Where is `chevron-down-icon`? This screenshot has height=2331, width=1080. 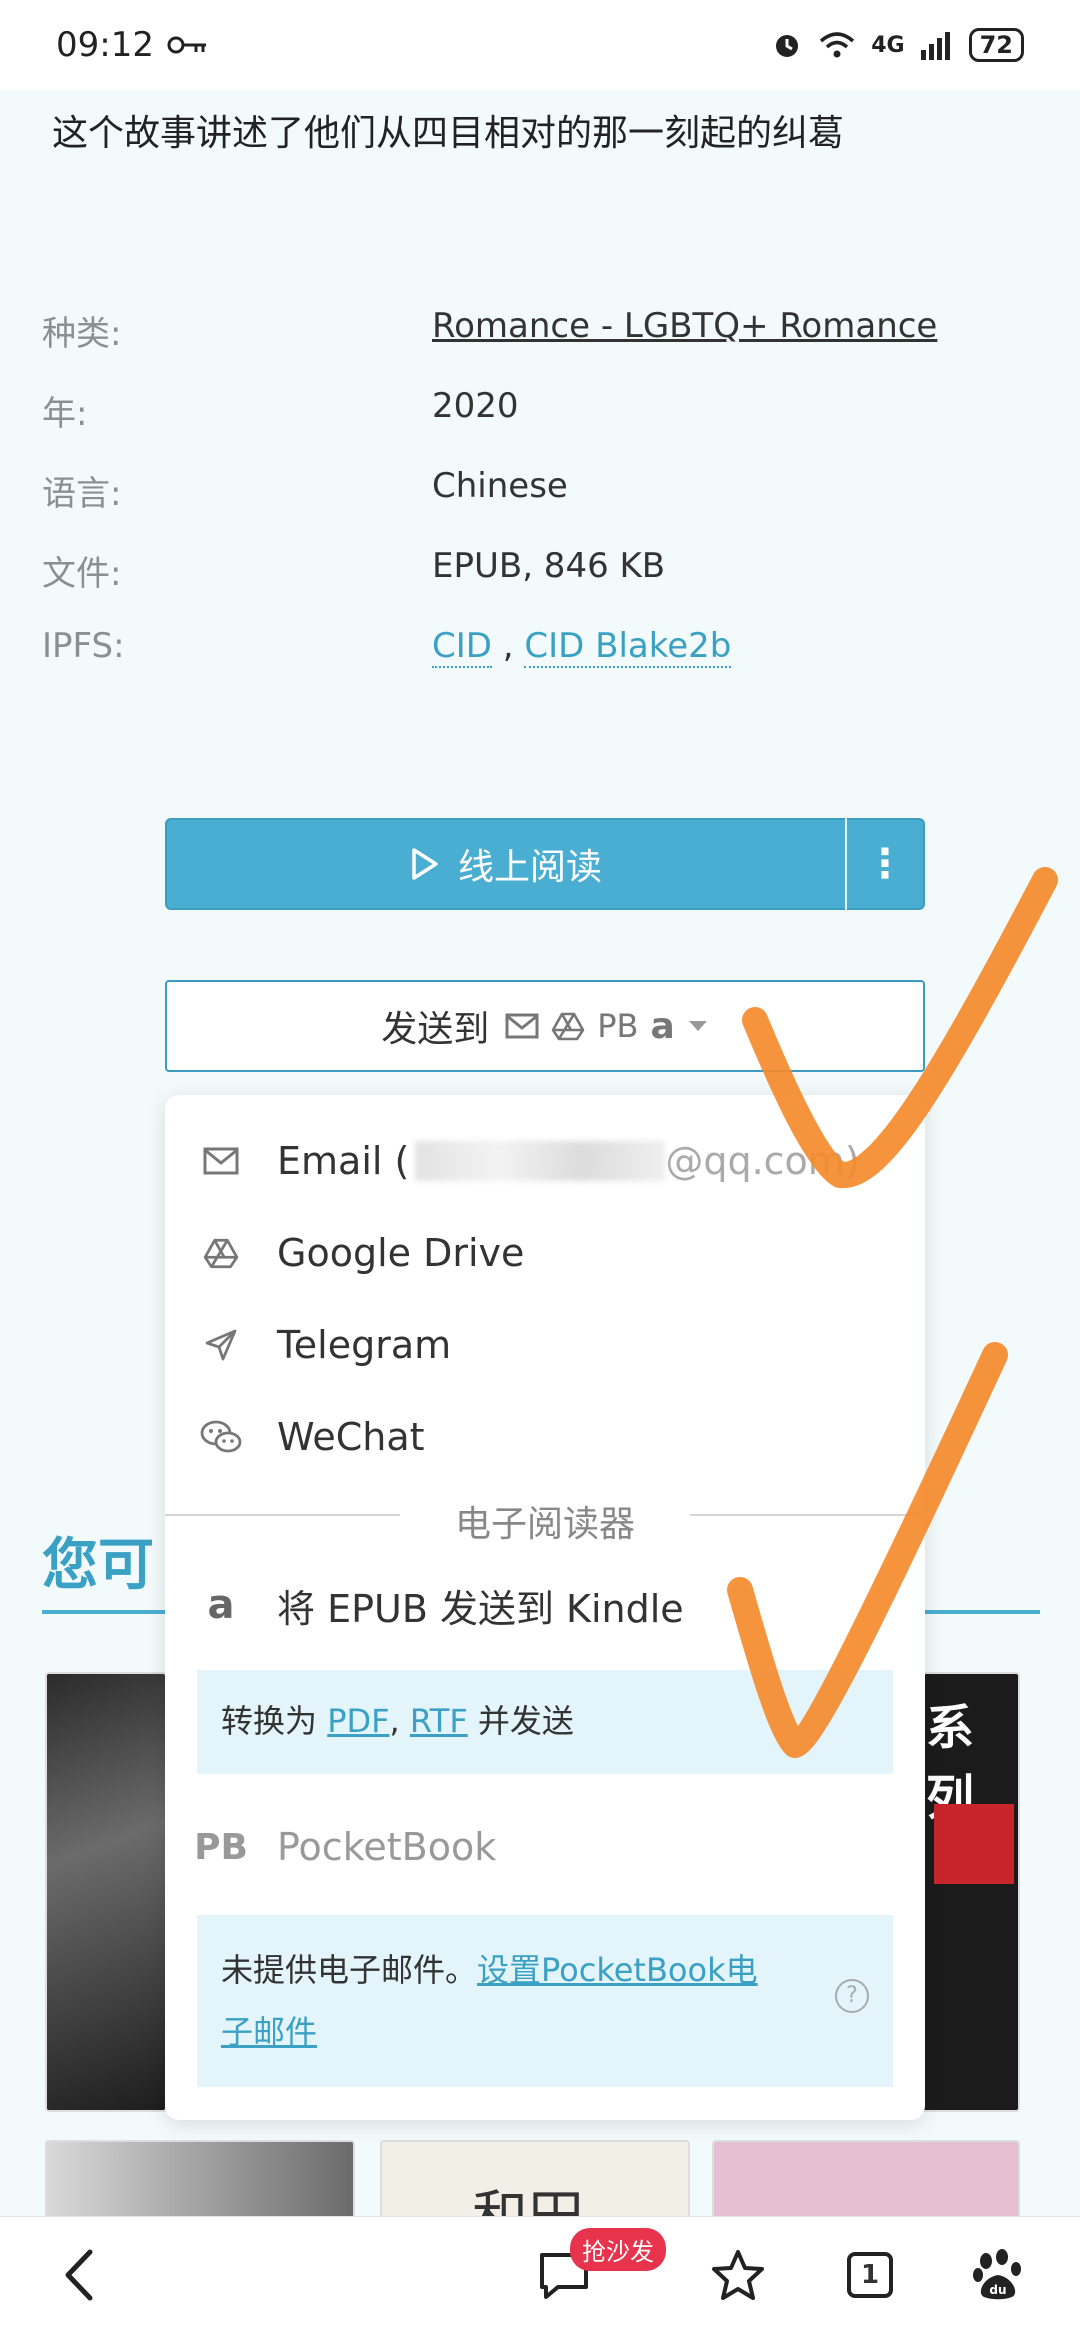
chevron-down-icon is located at coordinates (697, 1026).